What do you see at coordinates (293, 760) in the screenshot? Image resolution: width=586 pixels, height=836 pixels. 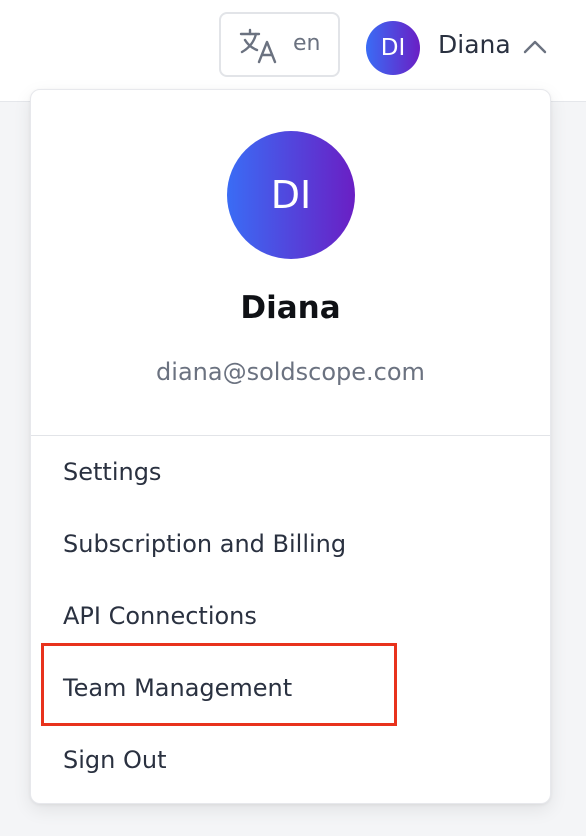 I see `menu-item-sign-out: Sign Out` at bounding box center [293, 760].